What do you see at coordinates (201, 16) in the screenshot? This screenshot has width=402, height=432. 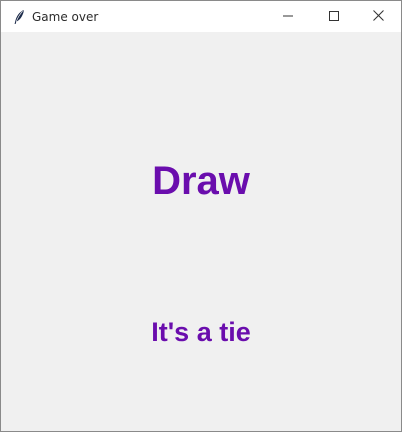 I see `title-bar: Game over` at bounding box center [201, 16].